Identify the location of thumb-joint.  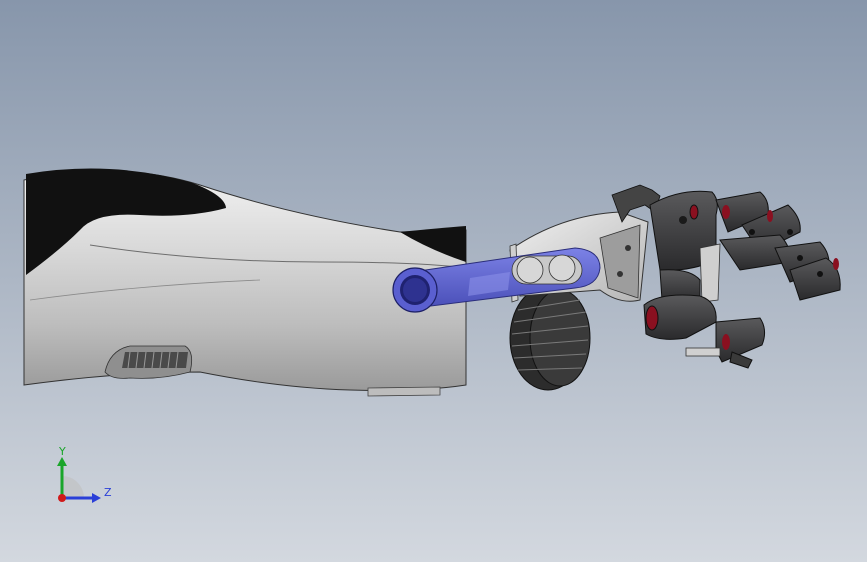
(652, 318).